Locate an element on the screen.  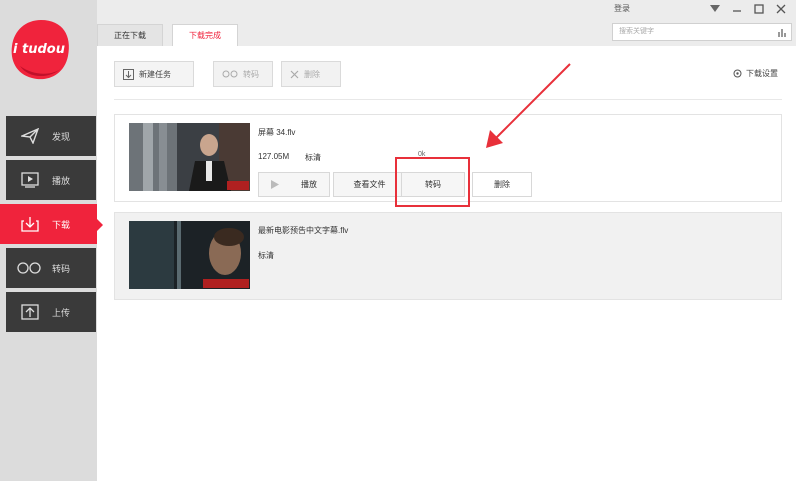
transcode-toolbar-button: 转码 is located at coordinates (243, 74).